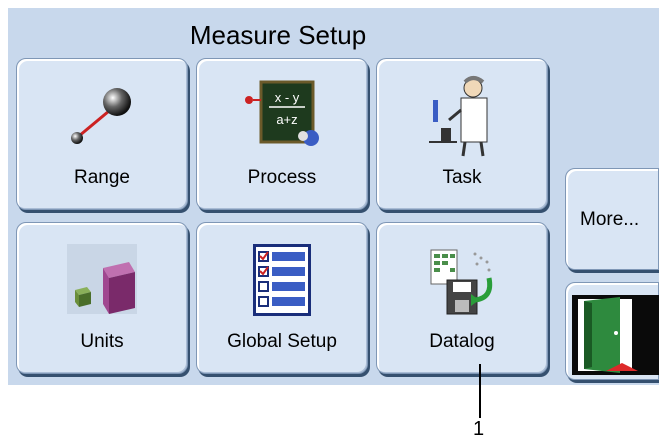 The width and height of the screenshot is (659, 443). Describe the element at coordinates (102, 279) in the screenshot. I see `units-icon` at that location.